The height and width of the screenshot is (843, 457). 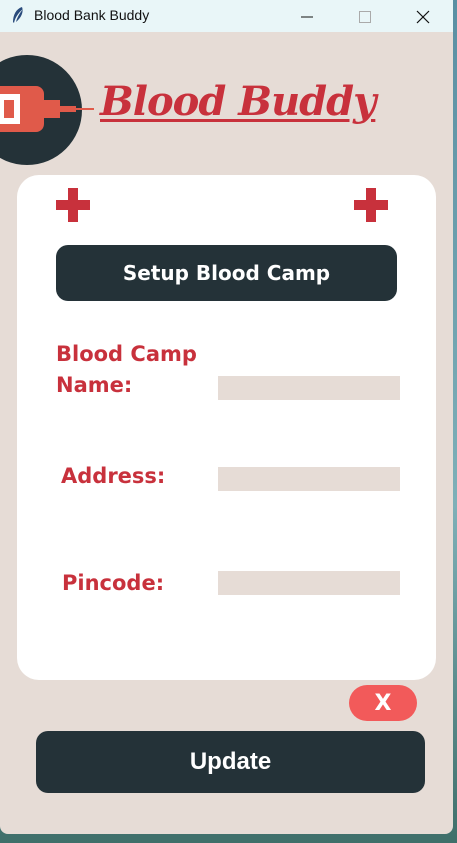 I want to click on maximize-icon, so click(x=365, y=17).